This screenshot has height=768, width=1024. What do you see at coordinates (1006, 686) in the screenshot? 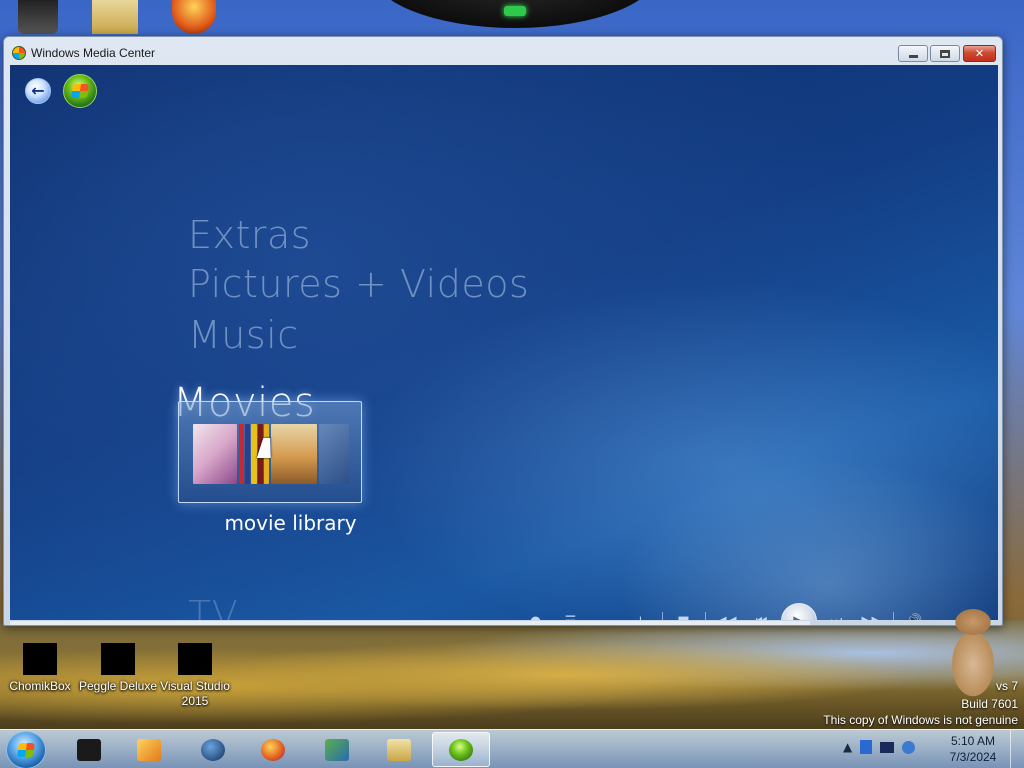
I see `watermark-os: vs 7` at bounding box center [1006, 686].